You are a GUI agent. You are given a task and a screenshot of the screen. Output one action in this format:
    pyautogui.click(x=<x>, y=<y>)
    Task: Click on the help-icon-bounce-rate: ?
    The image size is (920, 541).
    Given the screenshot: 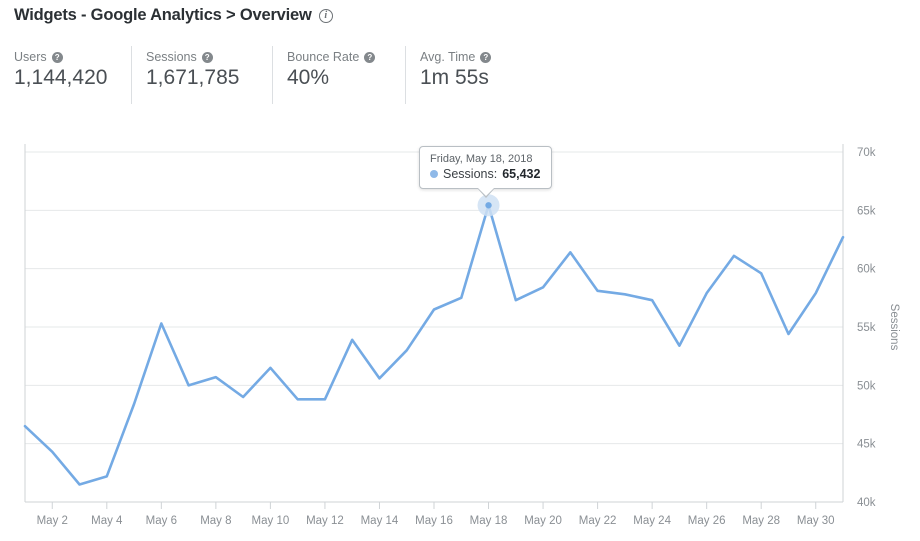 What is the action you would take?
    pyautogui.click(x=370, y=57)
    